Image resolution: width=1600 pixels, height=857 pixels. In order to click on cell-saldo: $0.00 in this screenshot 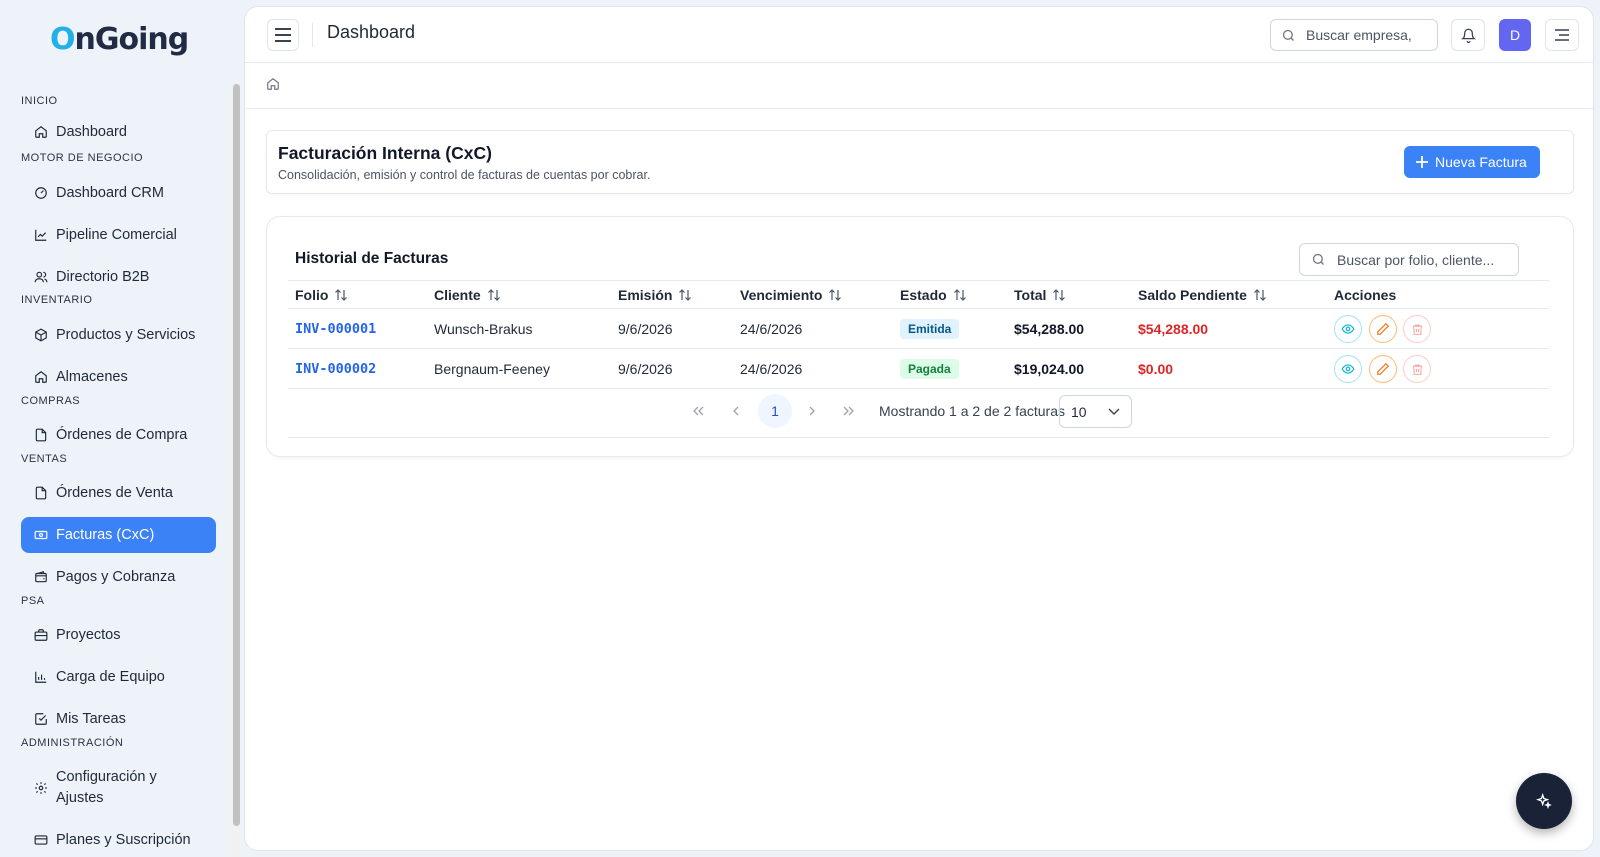, I will do `click(1156, 369)`.